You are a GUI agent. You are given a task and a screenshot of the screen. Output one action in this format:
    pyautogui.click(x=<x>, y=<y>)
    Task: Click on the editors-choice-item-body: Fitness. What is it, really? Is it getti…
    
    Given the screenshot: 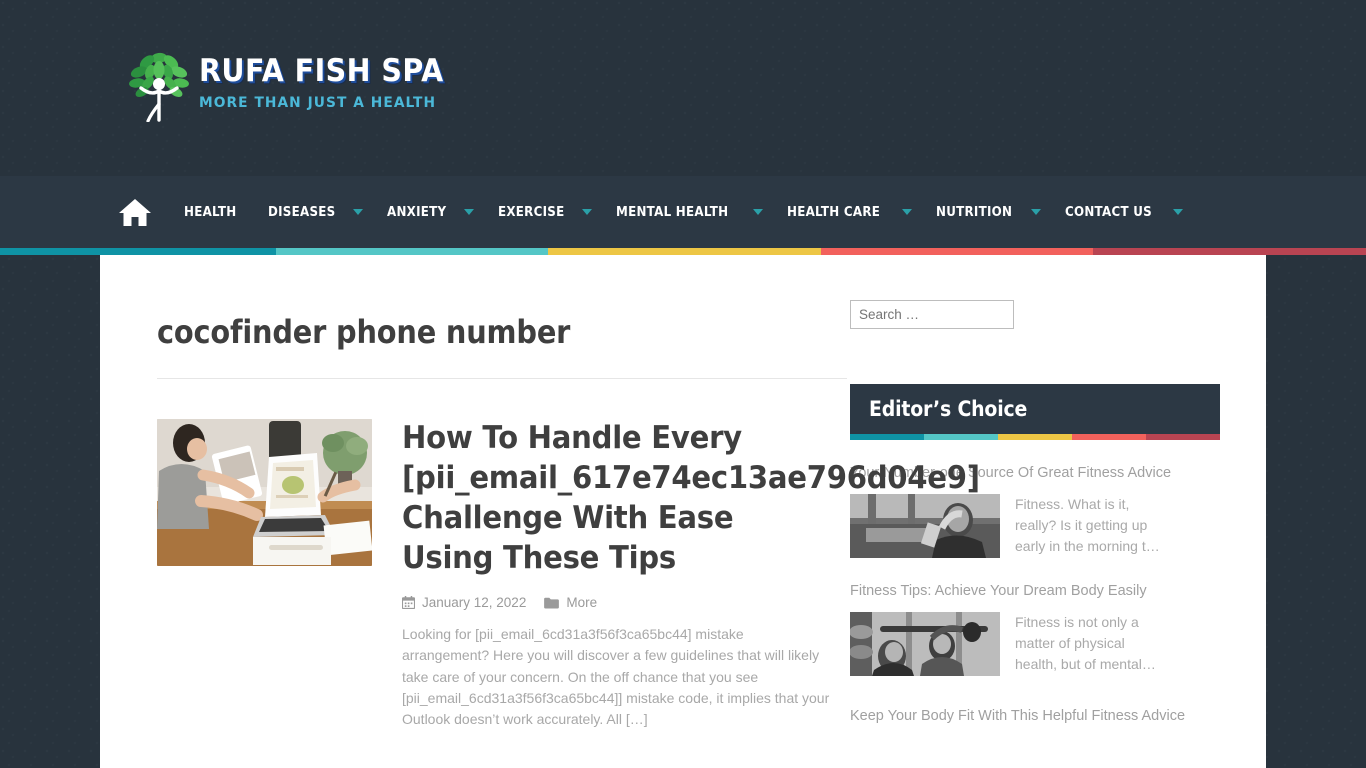 What is the action you would take?
    pyautogui.click(x=1035, y=525)
    